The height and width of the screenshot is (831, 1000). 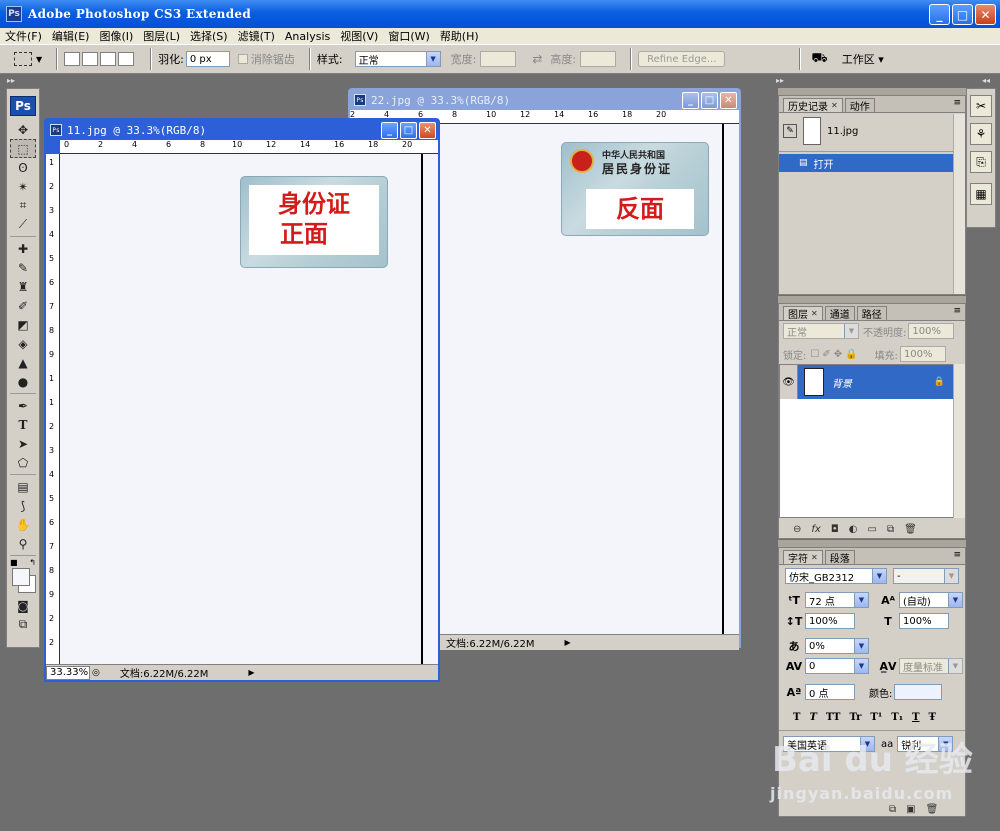 I want to click on shape-tool-icon: ⬠, so click(x=23, y=462).